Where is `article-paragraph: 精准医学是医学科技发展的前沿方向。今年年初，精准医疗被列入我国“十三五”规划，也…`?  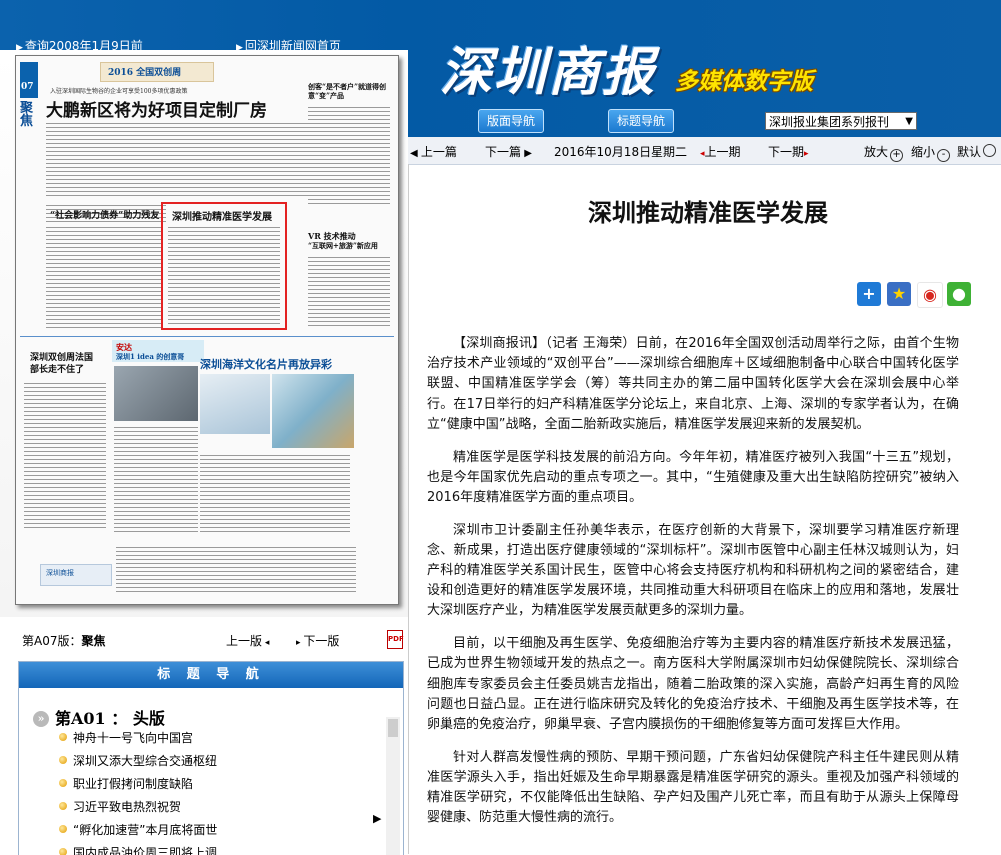
article-paragraph: 精准医学是医学科技发展的前沿方向。今年年初，精准医疗被列入我国“十三五”规划，也… is located at coordinates (693, 477).